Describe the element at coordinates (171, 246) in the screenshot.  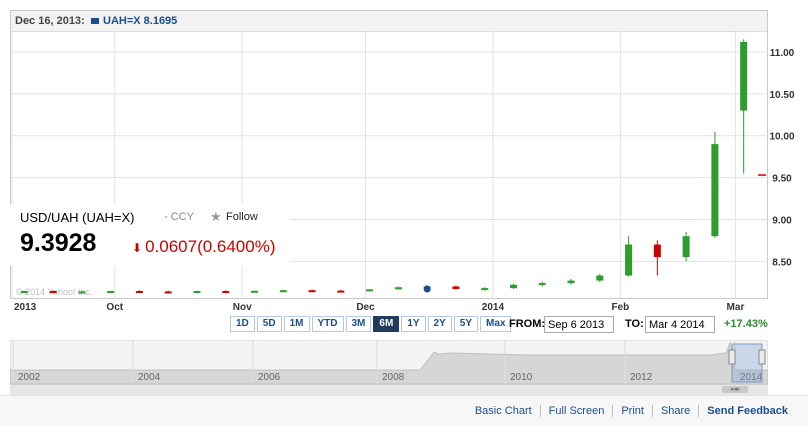
I see `quote-change-value: 0.0607` at that location.